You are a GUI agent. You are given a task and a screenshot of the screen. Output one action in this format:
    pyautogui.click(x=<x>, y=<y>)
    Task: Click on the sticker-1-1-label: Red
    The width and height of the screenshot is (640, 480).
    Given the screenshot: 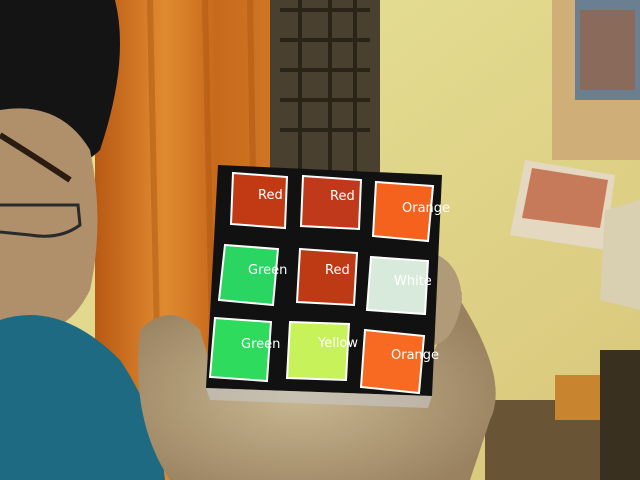 What is the action you would take?
    pyautogui.click(x=270, y=195)
    